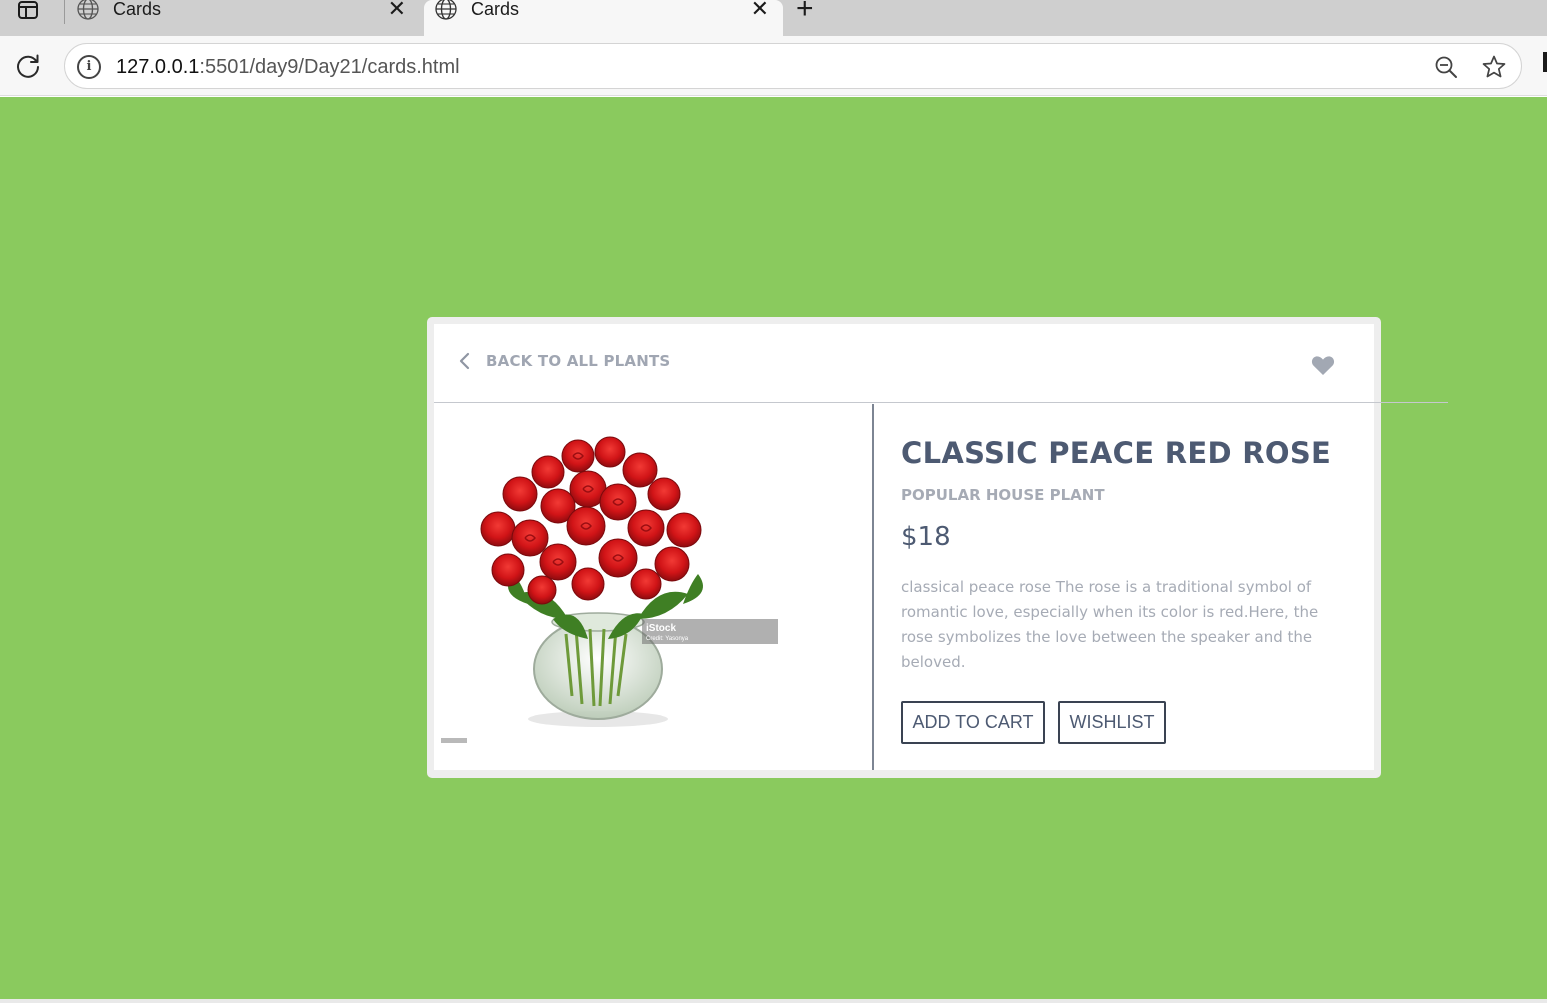 This screenshot has width=1547, height=1003. What do you see at coordinates (793, 66) in the screenshot?
I see `address-bar: i 127.0.0.1:5501/day9/Day21/cards.html` at bounding box center [793, 66].